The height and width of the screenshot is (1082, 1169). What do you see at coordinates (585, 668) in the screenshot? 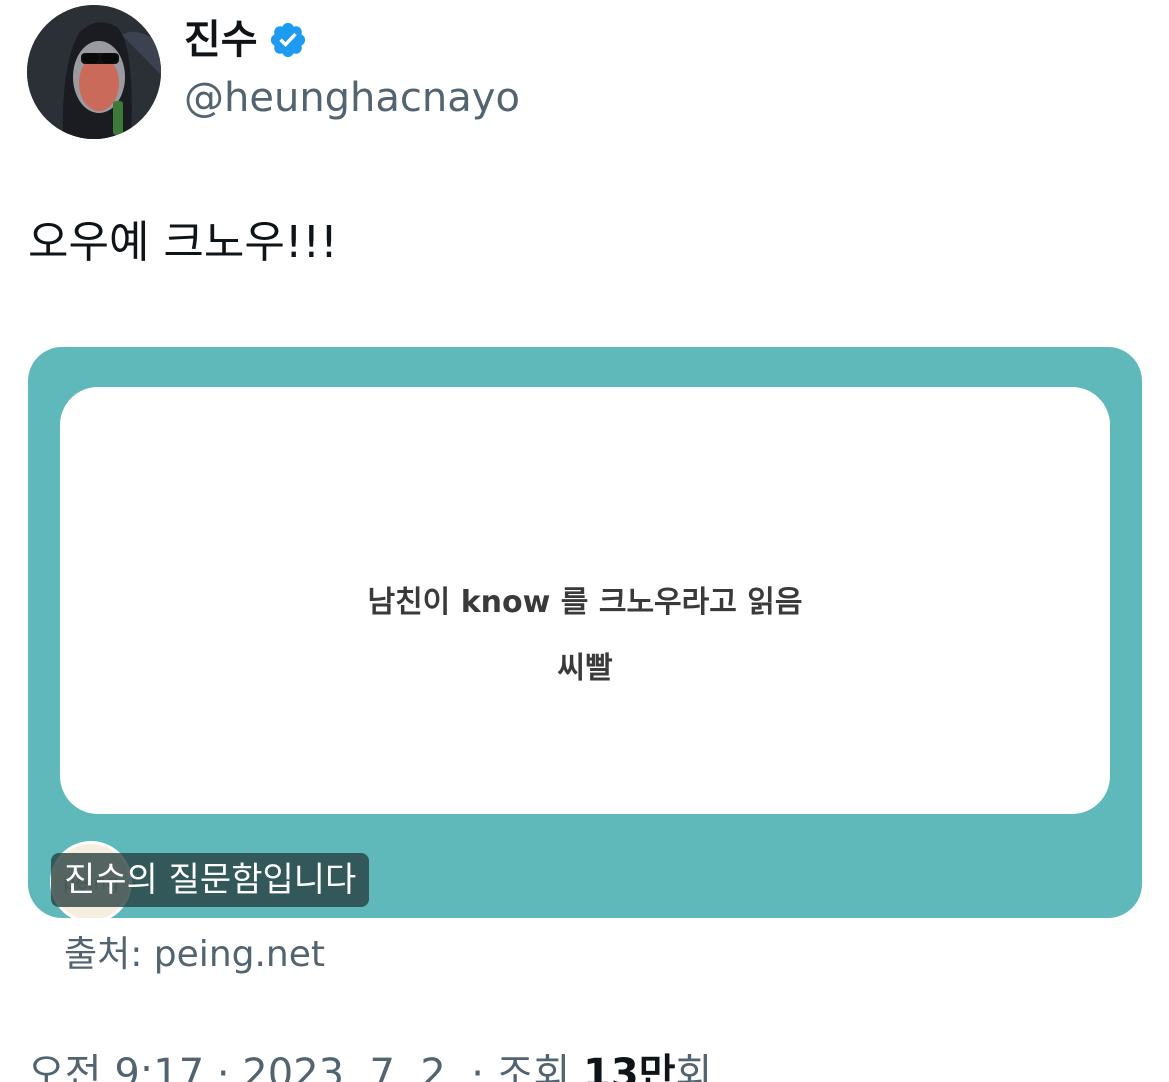
I see `question-line-2: 씨빨` at bounding box center [585, 668].